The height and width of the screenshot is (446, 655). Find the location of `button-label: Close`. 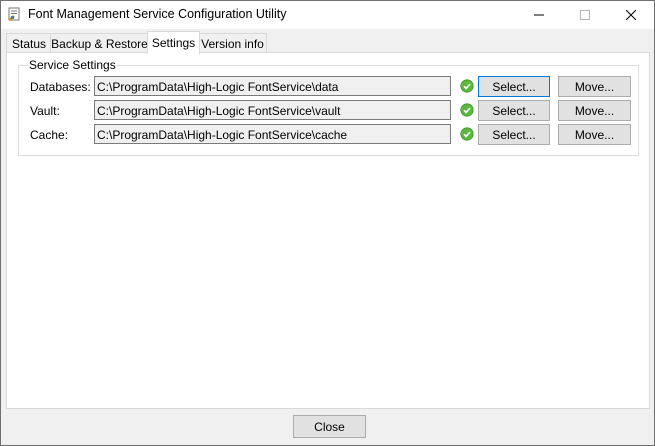

button-label: Close is located at coordinates (329, 426).